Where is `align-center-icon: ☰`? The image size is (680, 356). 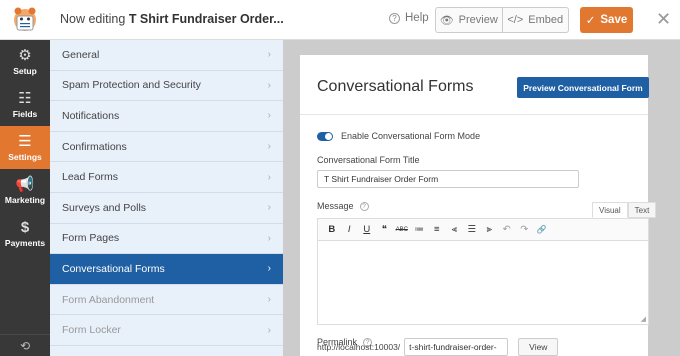 align-center-icon: ☰ is located at coordinates (472, 229).